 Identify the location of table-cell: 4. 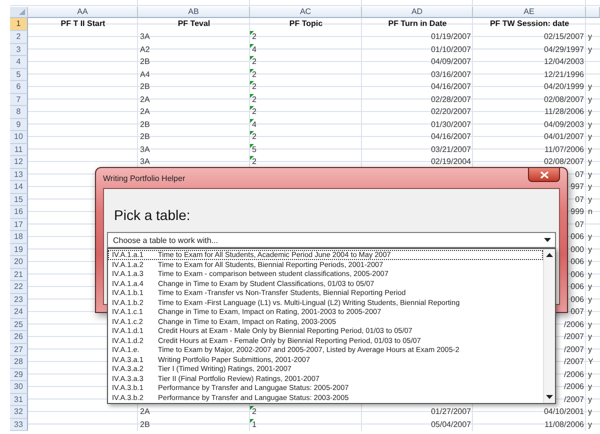
(254, 49).